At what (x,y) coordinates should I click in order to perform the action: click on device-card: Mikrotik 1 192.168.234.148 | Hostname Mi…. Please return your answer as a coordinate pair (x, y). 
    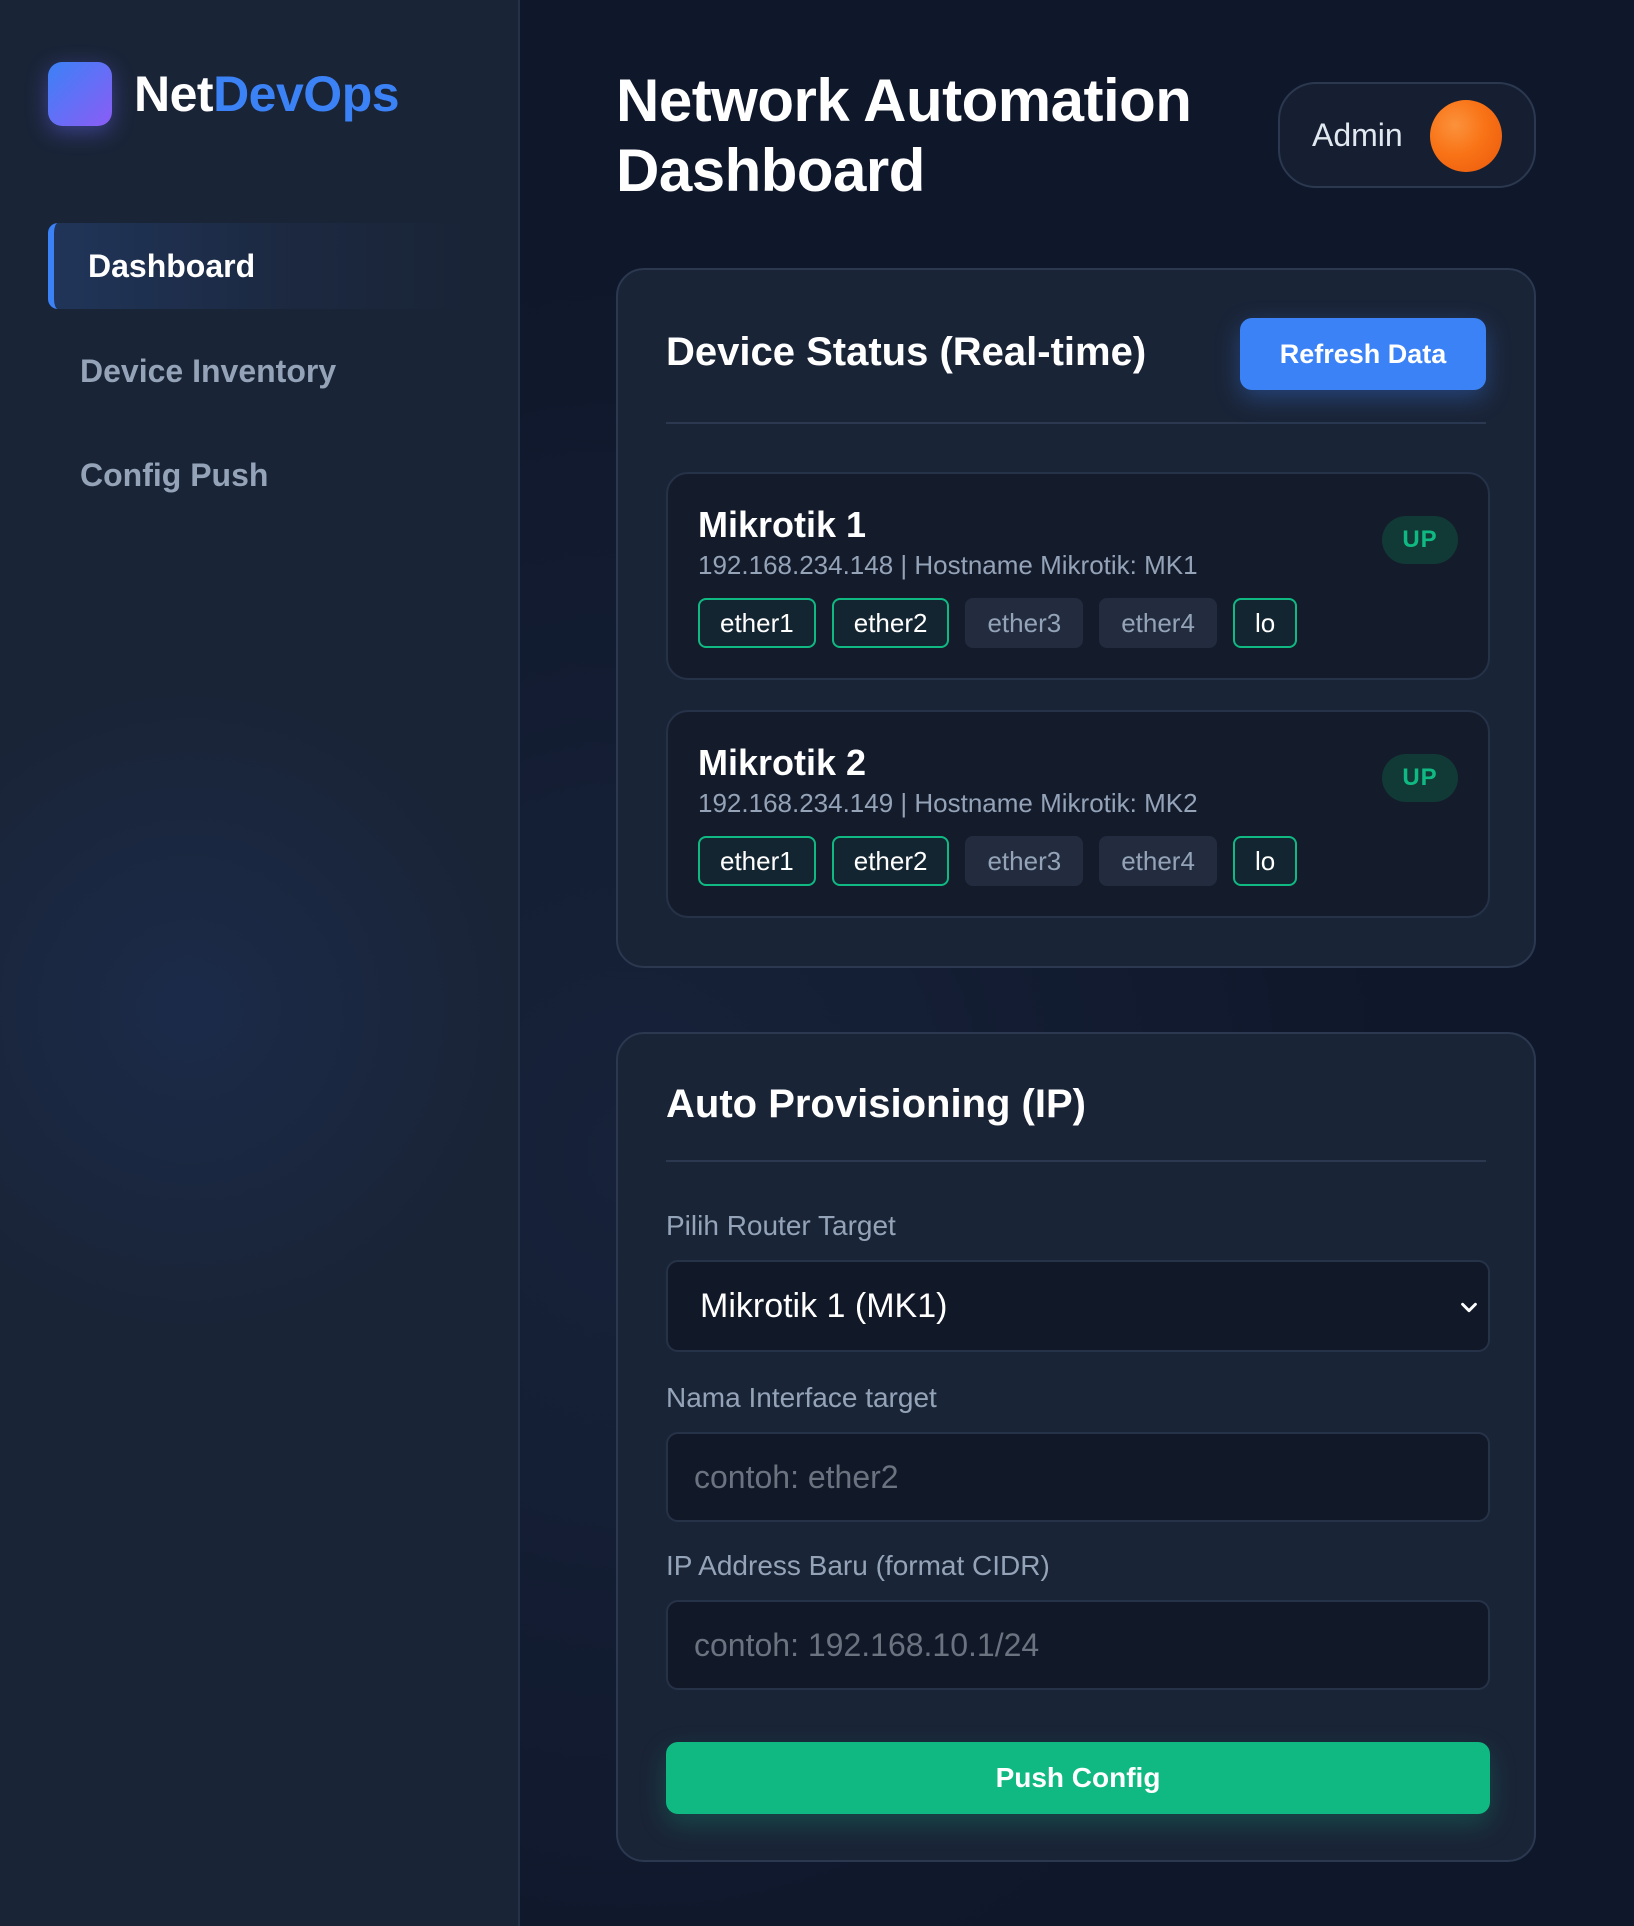
    Looking at the image, I should click on (1078, 576).